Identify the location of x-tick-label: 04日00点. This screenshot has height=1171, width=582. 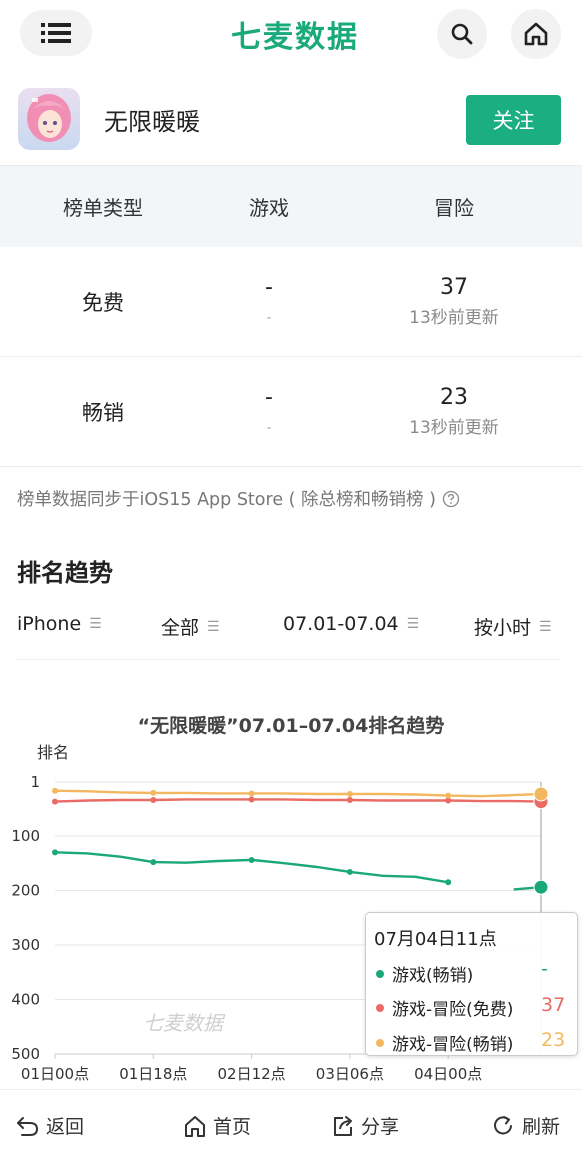
(448, 1074).